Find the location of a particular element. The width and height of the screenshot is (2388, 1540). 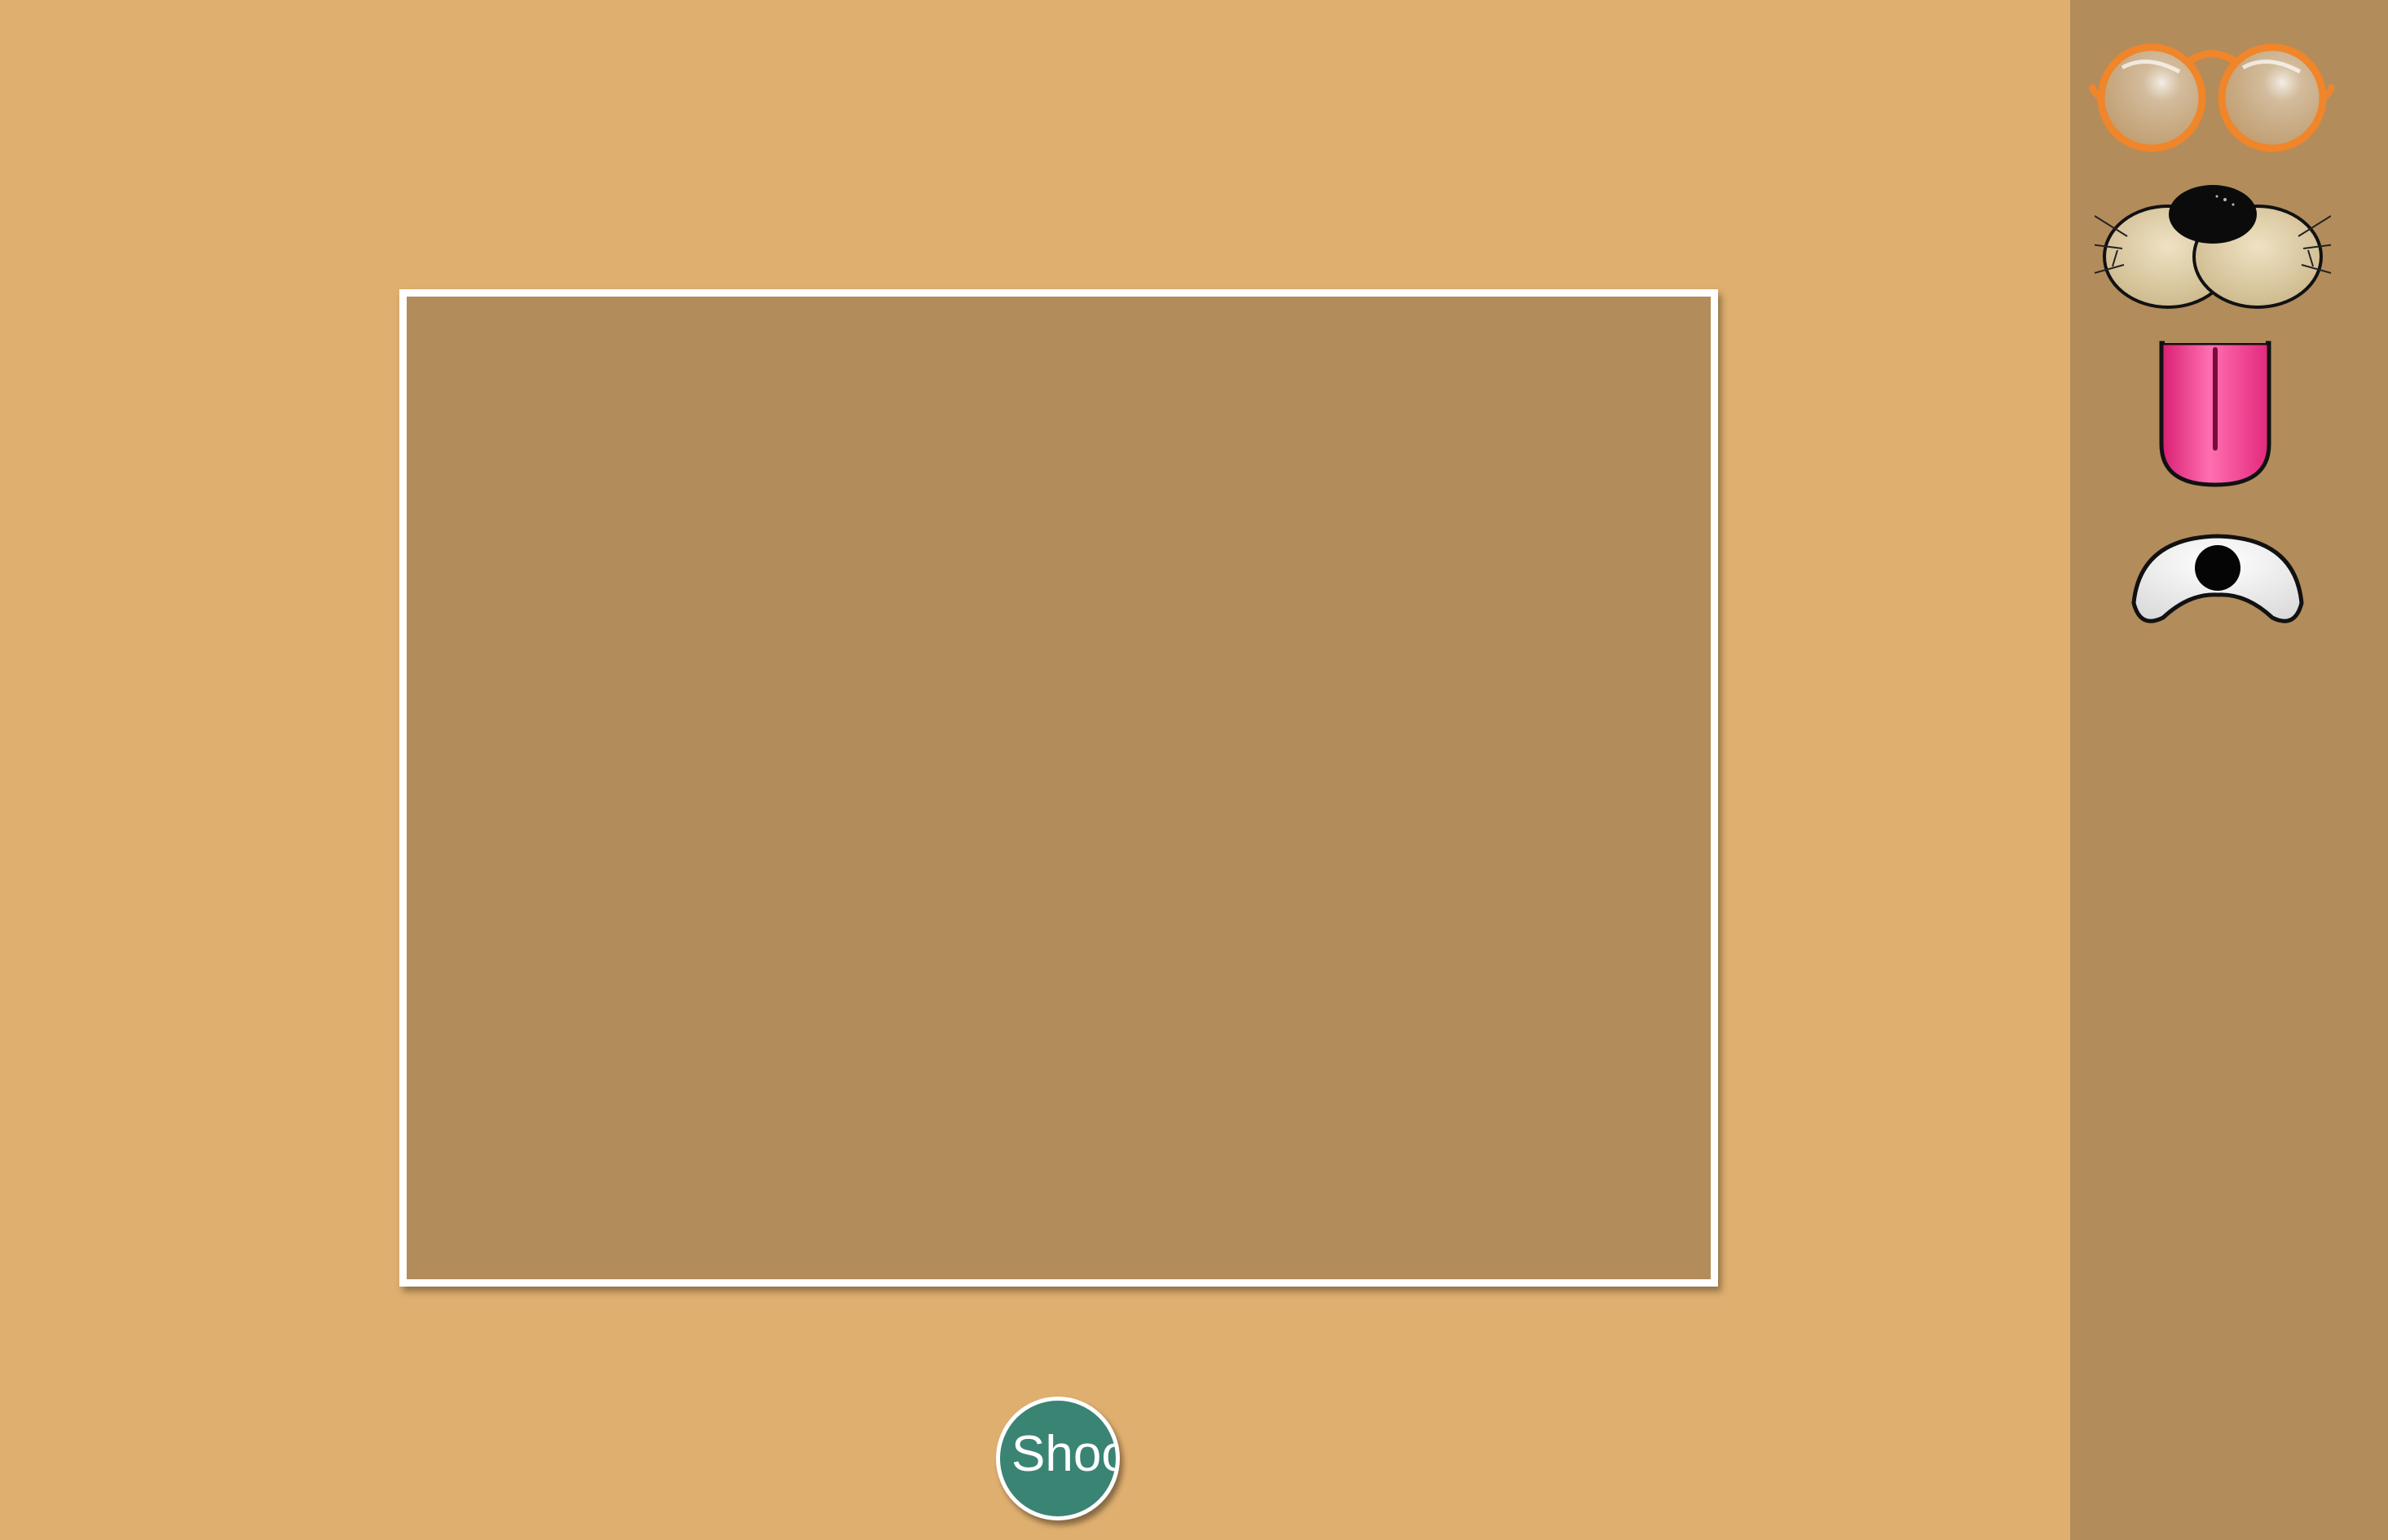

pink-tongue-icon is located at coordinates (2215, 411).